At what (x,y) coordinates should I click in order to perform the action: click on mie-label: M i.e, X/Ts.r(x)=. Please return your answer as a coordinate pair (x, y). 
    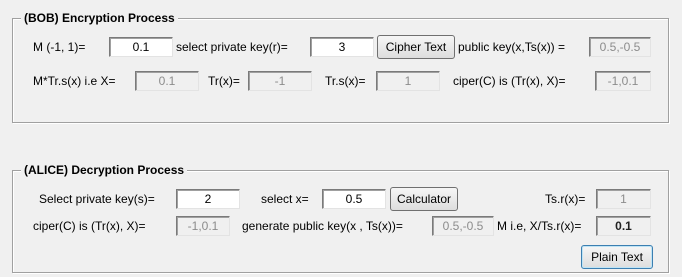
    Looking at the image, I should click on (539, 226).